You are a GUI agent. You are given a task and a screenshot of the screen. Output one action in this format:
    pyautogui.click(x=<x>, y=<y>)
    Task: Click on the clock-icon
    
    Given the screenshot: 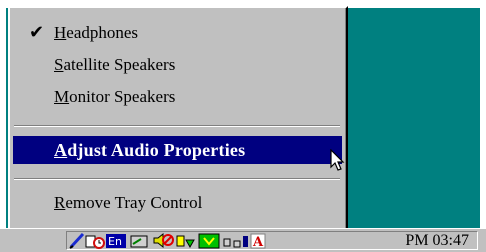 What is the action you would take?
    pyautogui.click(x=95, y=242)
    